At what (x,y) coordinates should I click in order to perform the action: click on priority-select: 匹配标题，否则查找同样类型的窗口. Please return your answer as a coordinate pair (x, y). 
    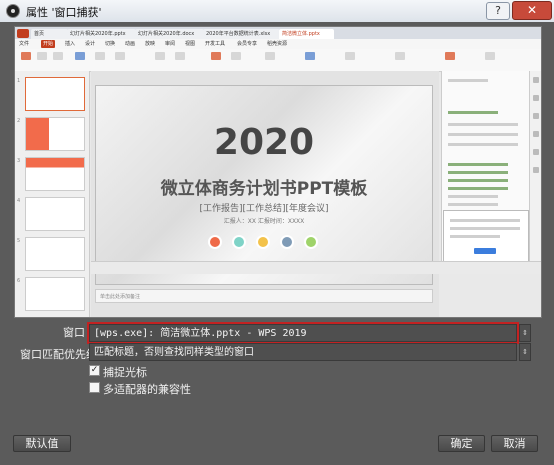
    Looking at the image, I should click on (303, 352).